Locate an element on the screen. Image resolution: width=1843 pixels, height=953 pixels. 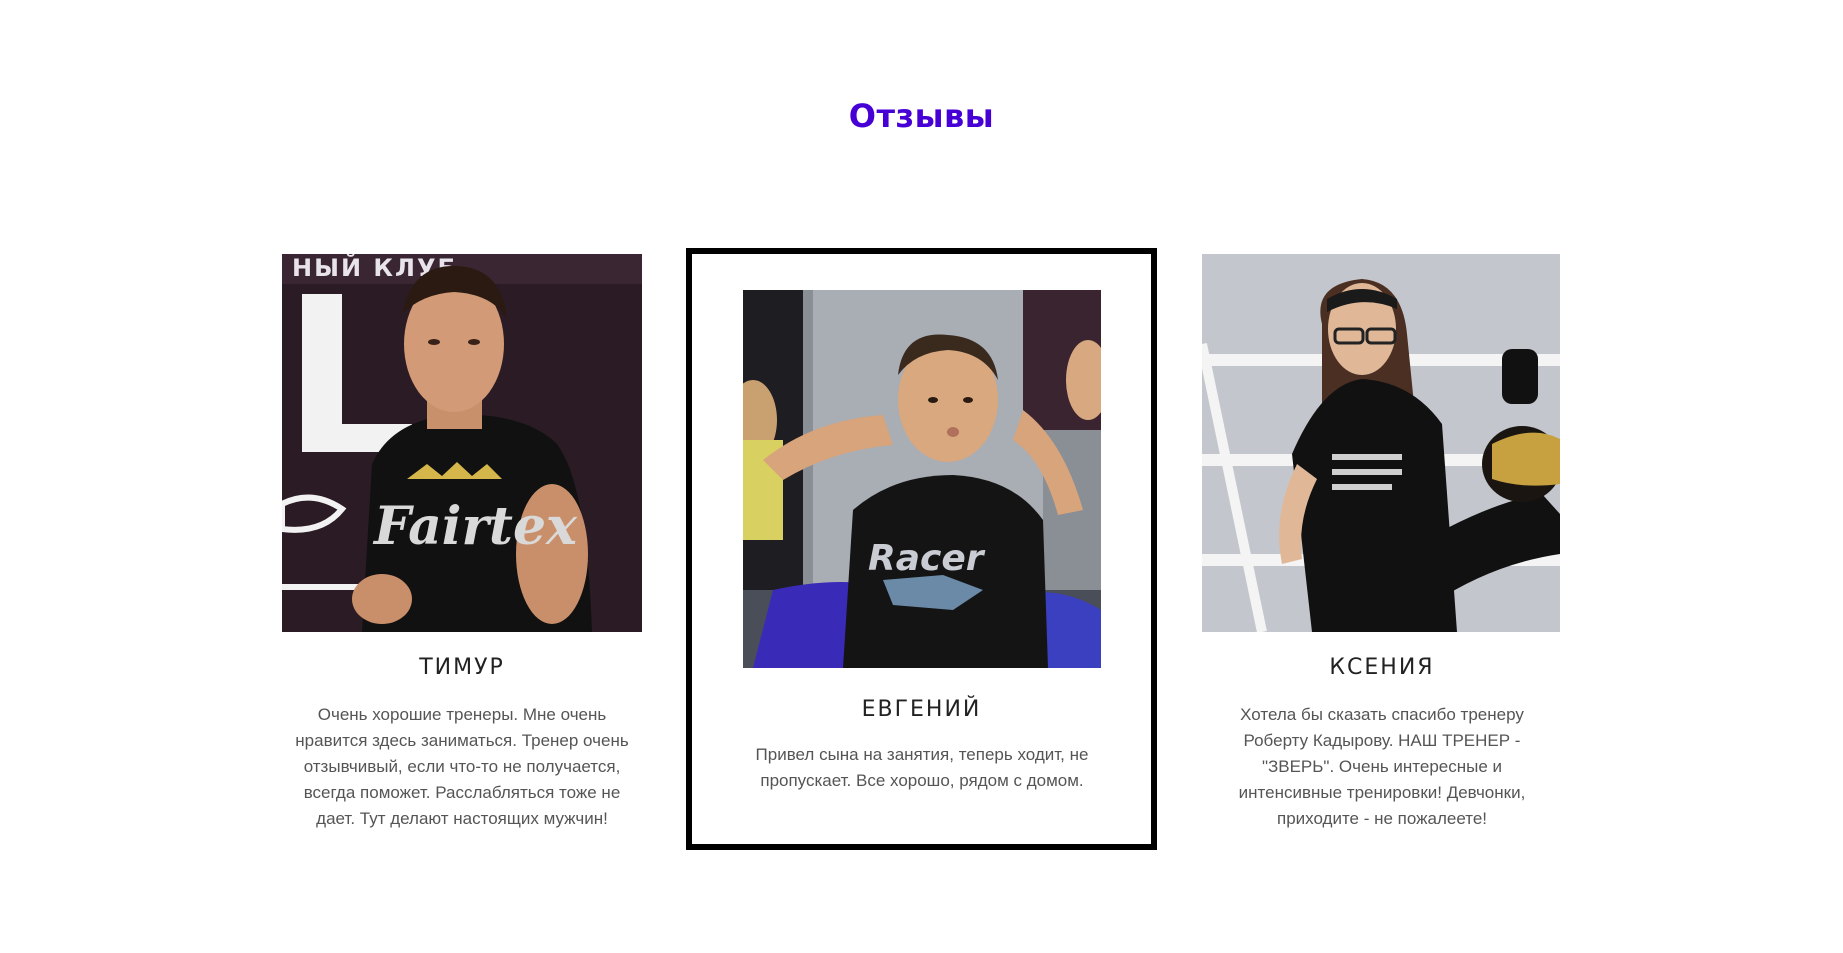
section-title: Отзывы is located at coordinates (921, 116).